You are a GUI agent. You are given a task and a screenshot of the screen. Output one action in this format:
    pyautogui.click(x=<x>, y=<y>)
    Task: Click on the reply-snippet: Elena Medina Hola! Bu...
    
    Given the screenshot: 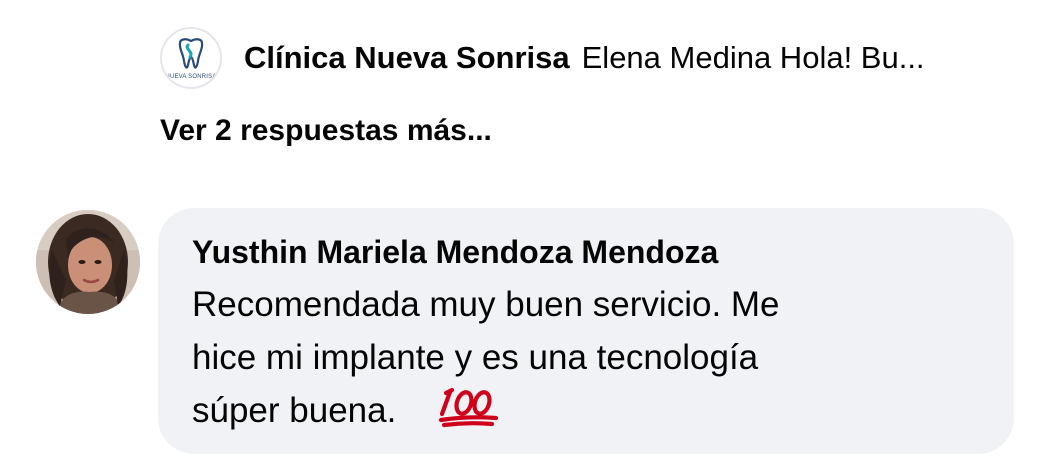 What is the action you would take?
    pyautogui.click(x=753, y=57)
    